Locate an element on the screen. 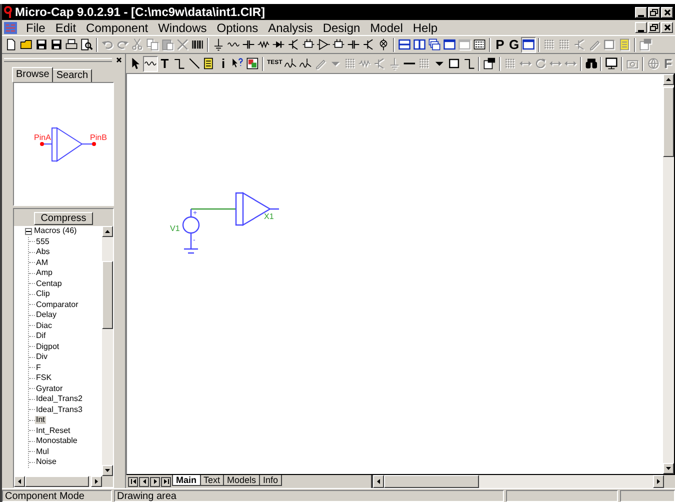 The width and height of the screenshot is (675, 502). down-arrow-icon is located at coordinates (107, 470).